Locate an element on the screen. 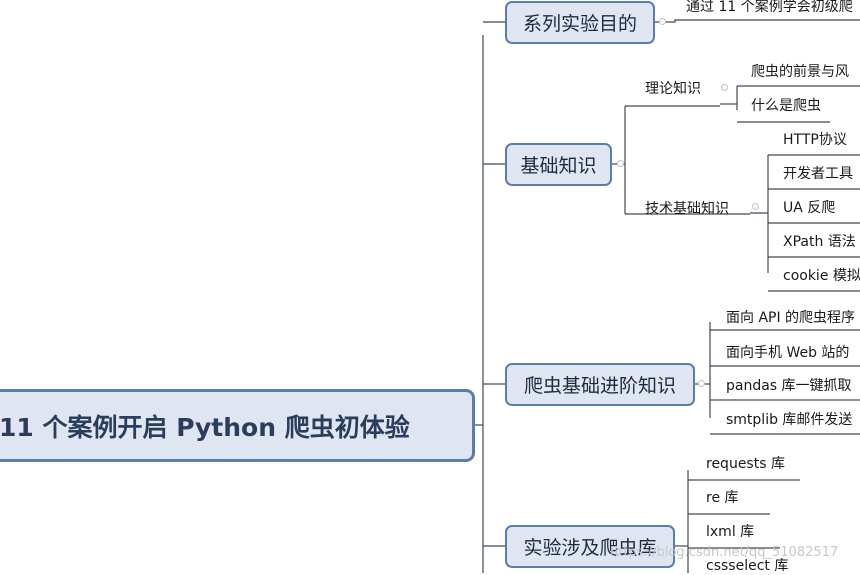 The width and height of the screenshot is (860, 575). leaf-developer-tools: 开发者工具 is located at coordinates (818, 174).